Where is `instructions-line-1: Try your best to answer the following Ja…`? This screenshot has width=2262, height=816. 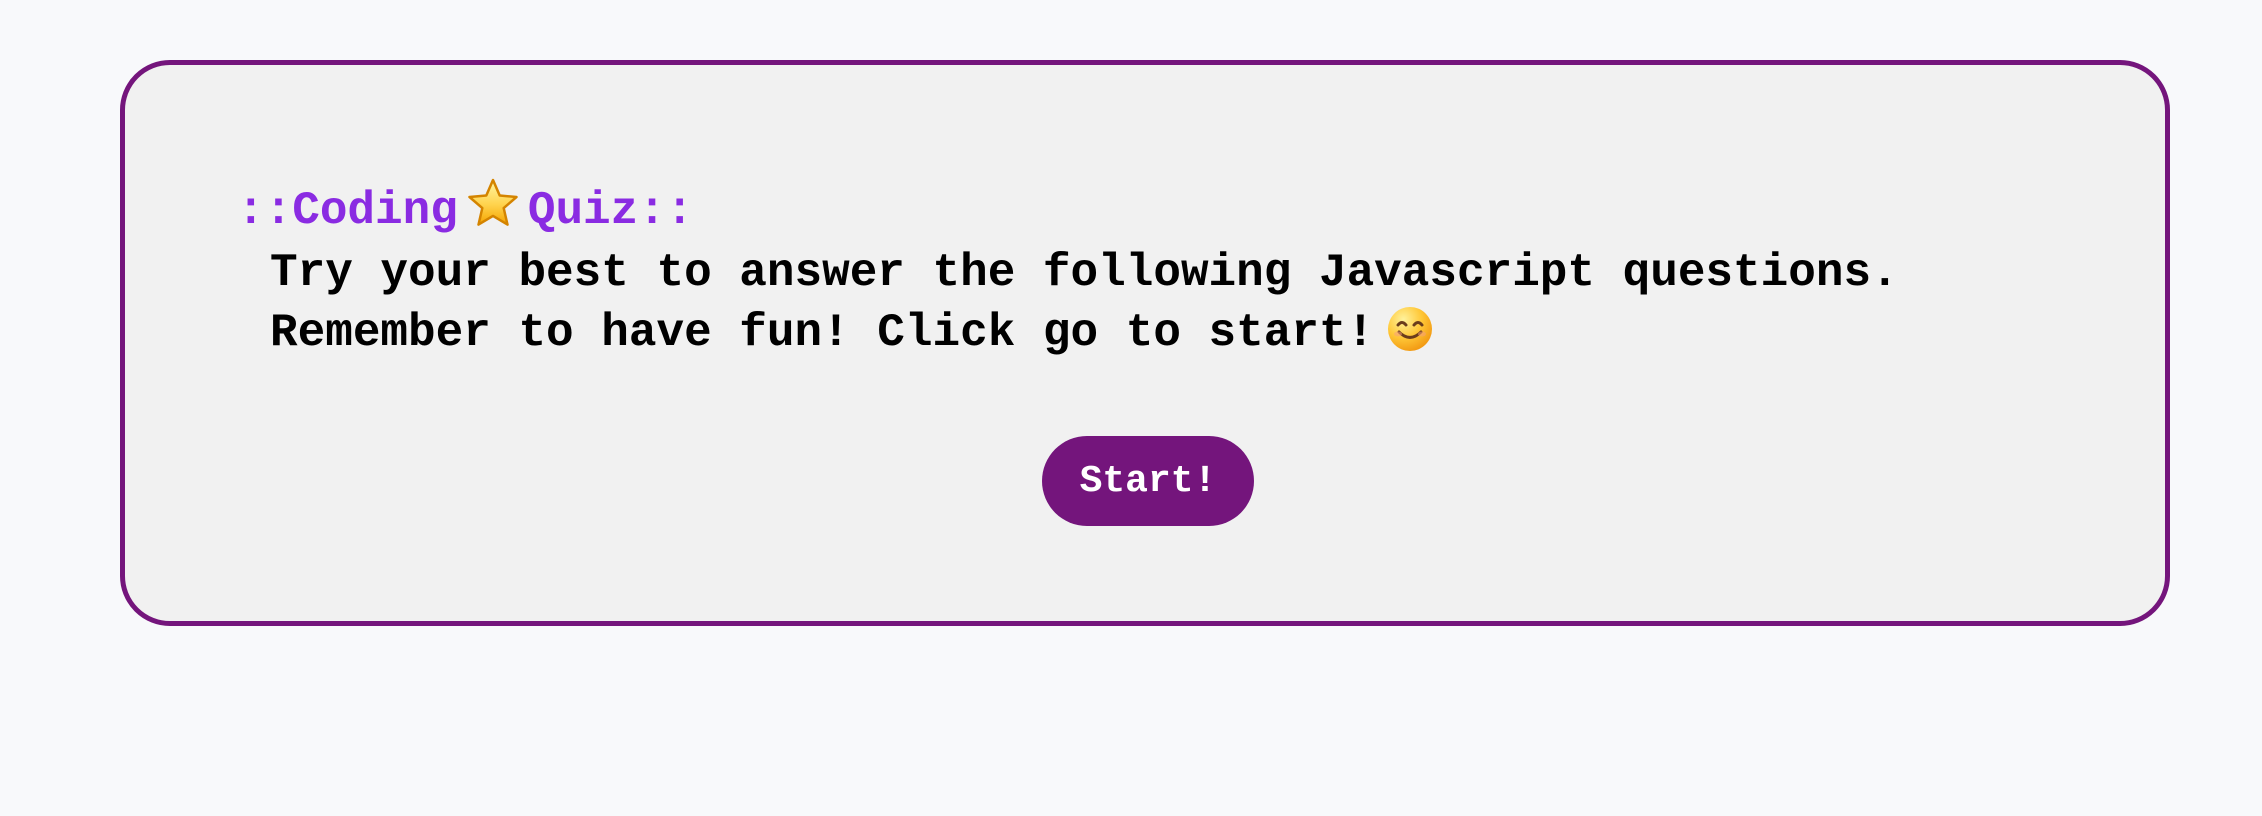 instructions-line-1: Try your best to answer the following Ja… is located at coordinates (1084, 273).